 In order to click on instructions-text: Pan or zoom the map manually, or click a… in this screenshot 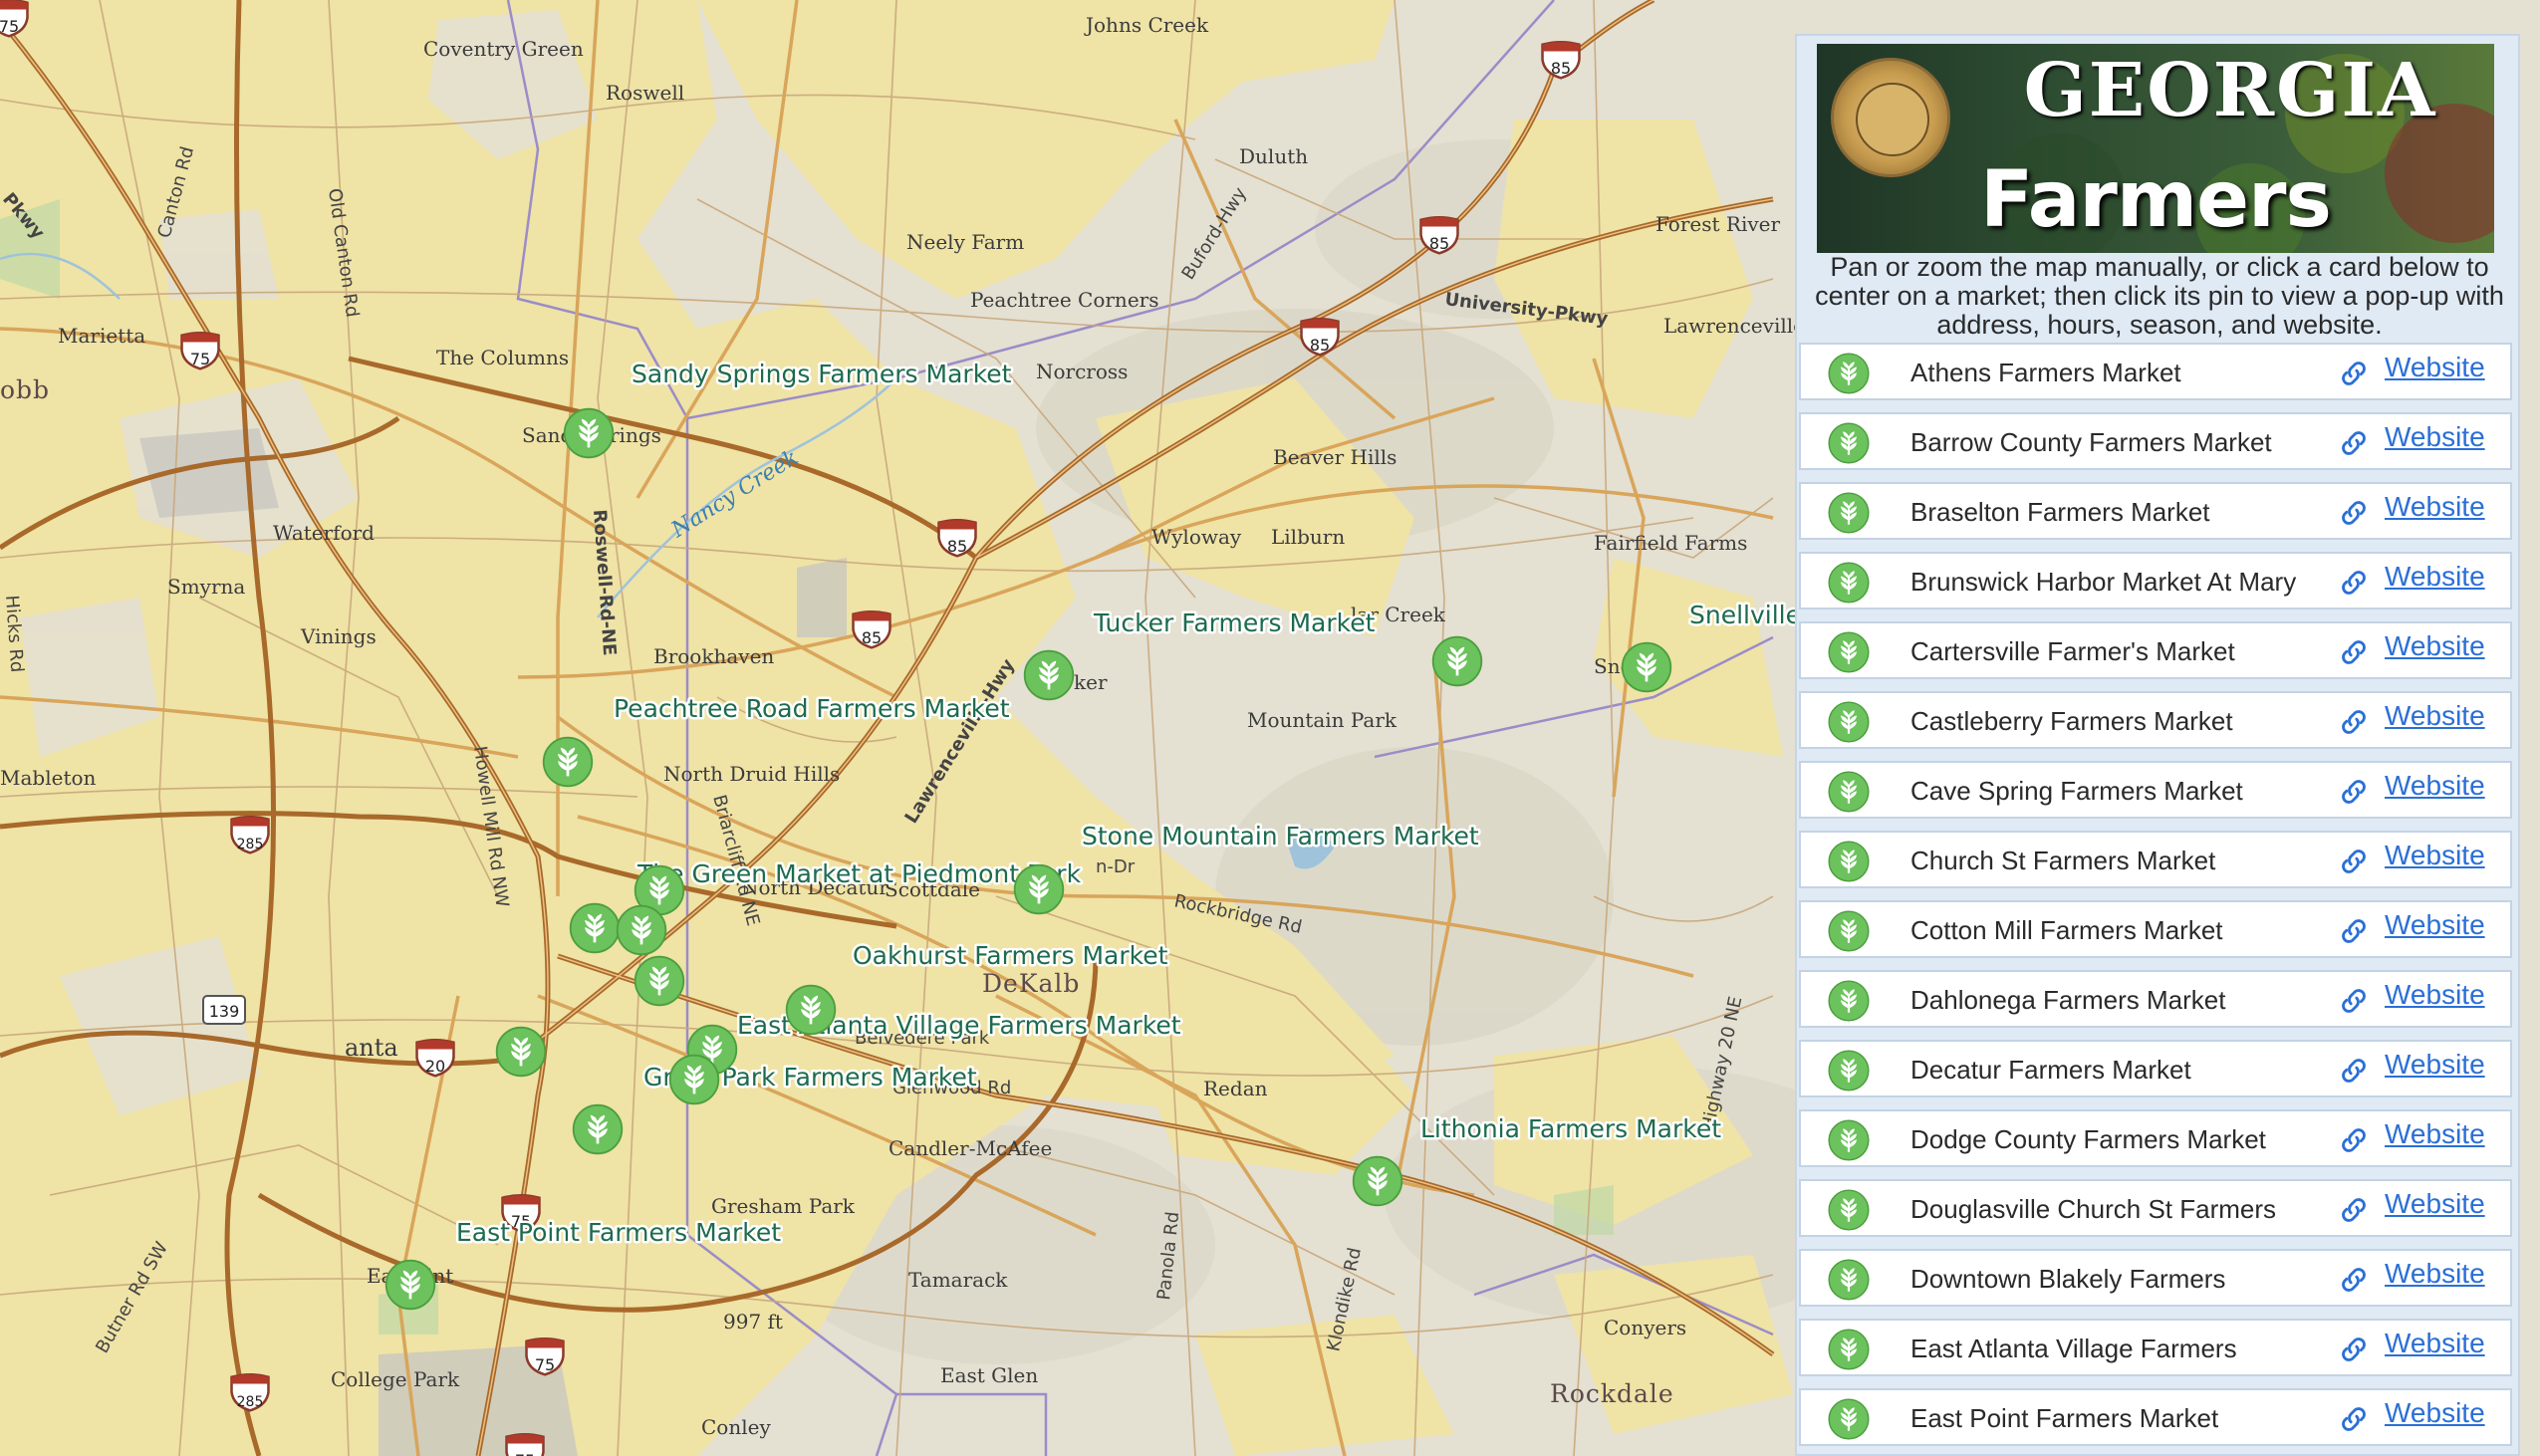, I will do `click(2159, 296)`.